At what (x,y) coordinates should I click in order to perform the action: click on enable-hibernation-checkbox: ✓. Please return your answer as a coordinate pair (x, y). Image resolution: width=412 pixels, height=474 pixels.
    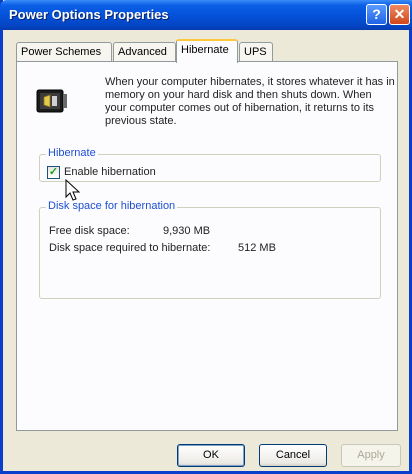
    Looking at the image, I should click on (53, 172).